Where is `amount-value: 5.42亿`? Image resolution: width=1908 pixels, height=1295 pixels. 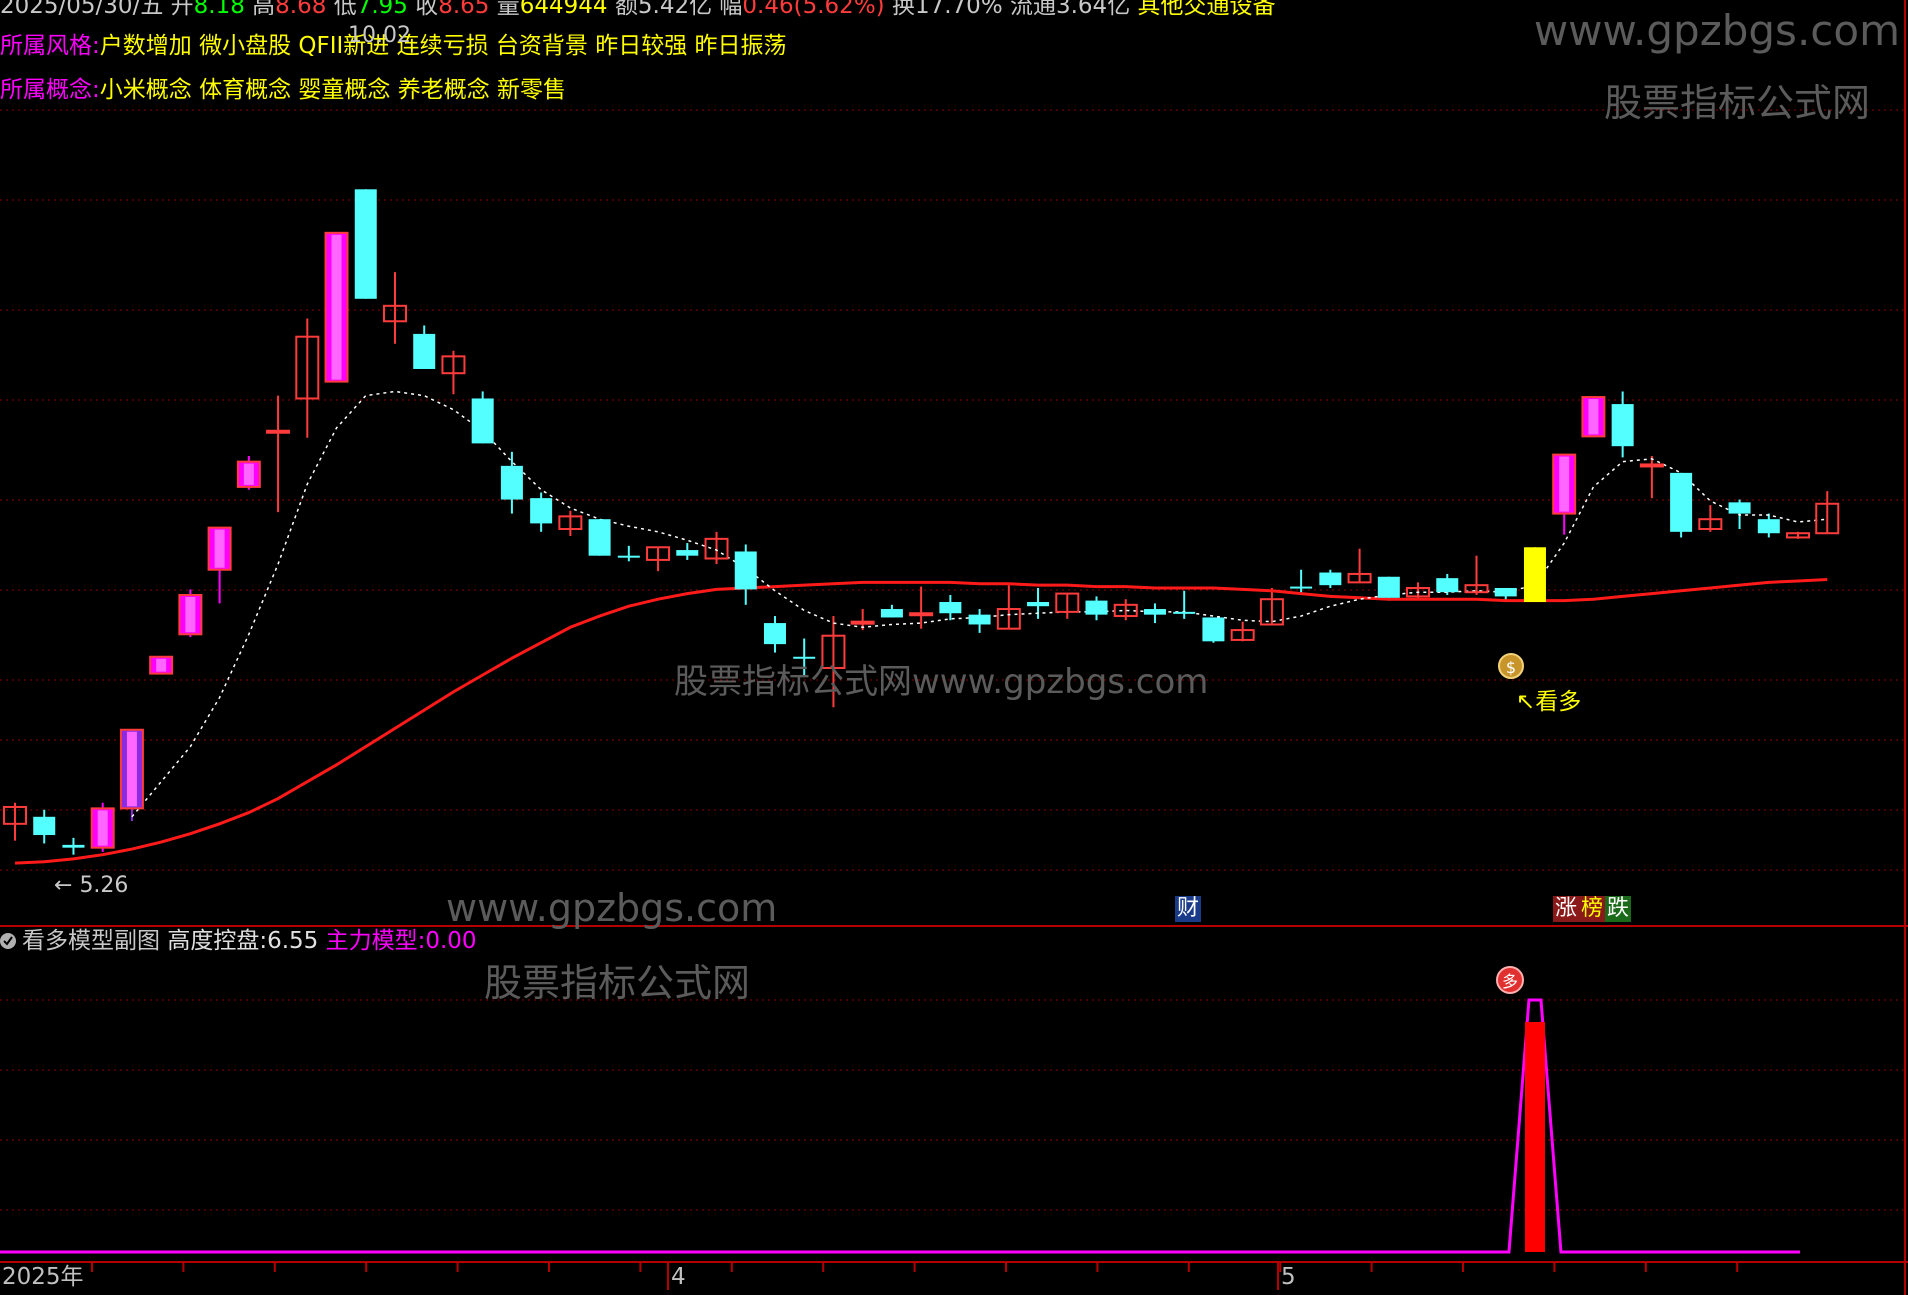 amount-value: 5.42亿 is located at coordinates (675, 9).